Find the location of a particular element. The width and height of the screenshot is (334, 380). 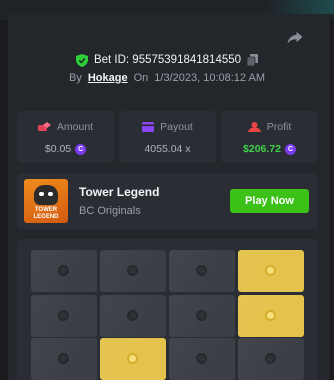

stat-payout-label: Payout is located at coordinates (176, 127).